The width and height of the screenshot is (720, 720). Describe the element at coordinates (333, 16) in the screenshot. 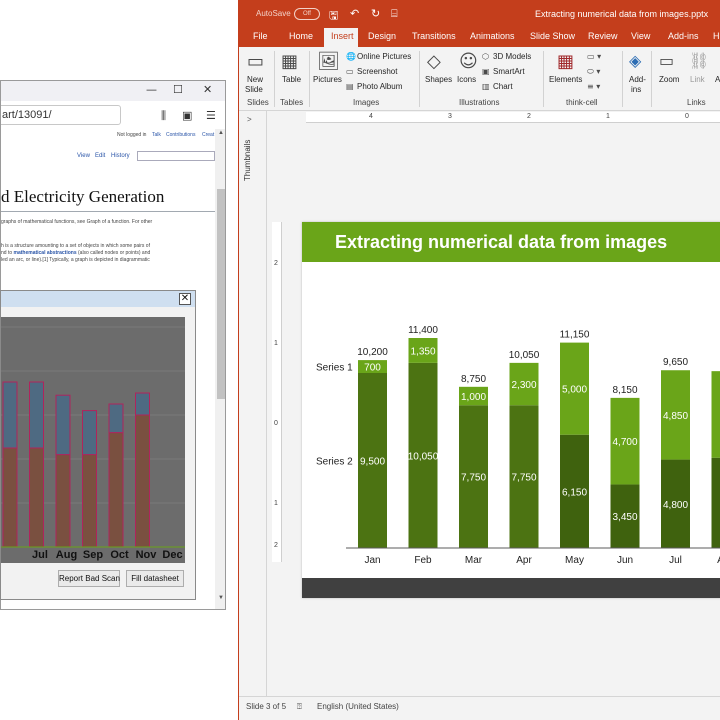

I see `save-icon: 🖫` at that location.